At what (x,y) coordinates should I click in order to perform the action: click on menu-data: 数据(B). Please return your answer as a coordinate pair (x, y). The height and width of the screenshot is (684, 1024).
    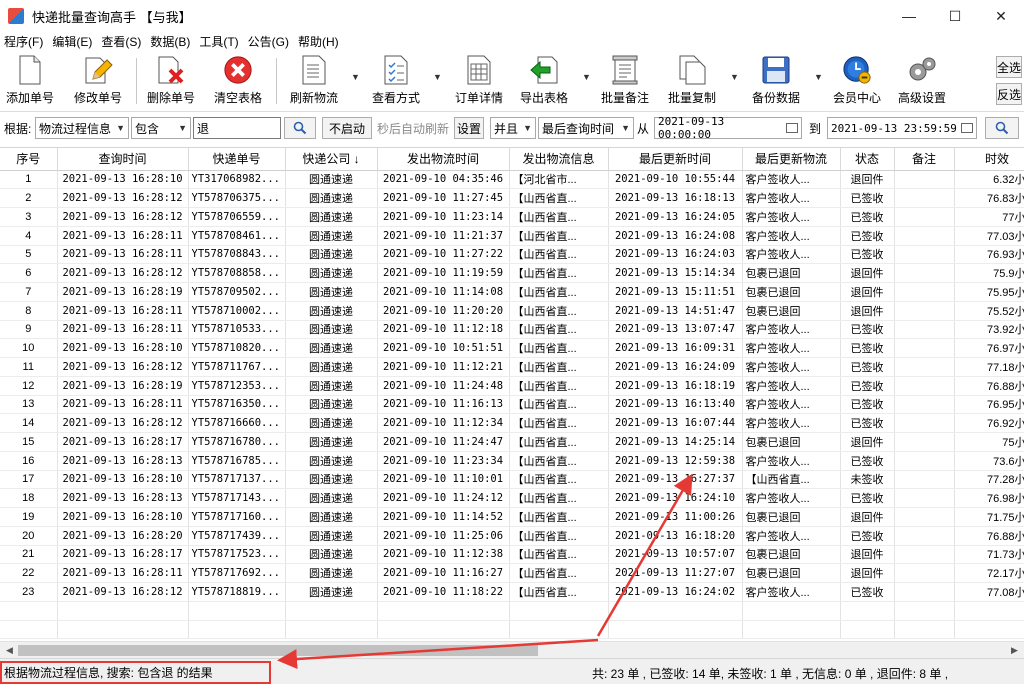
    Looking at the image, I should click on (170, 41).